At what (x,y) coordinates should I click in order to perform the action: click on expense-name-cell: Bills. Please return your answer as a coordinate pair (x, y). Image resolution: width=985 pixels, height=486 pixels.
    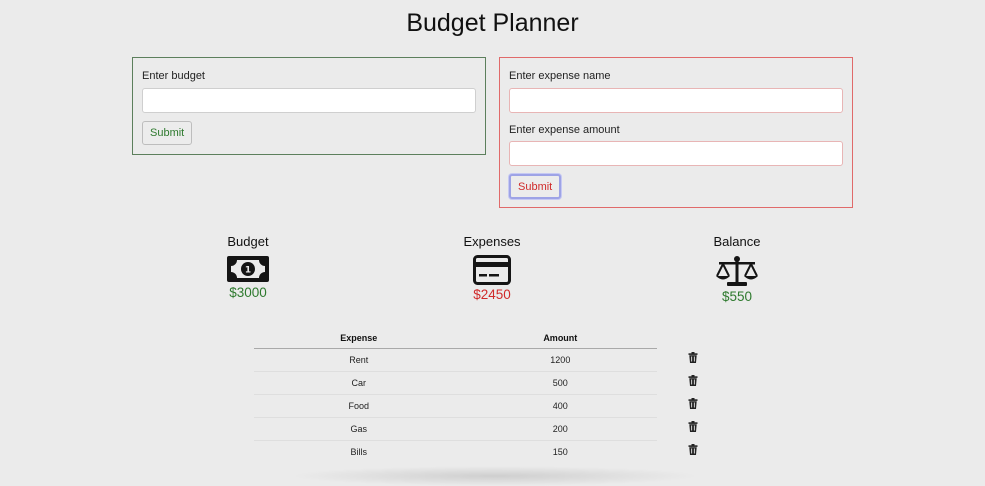
    Looking at the image, I should click on (359, 451).